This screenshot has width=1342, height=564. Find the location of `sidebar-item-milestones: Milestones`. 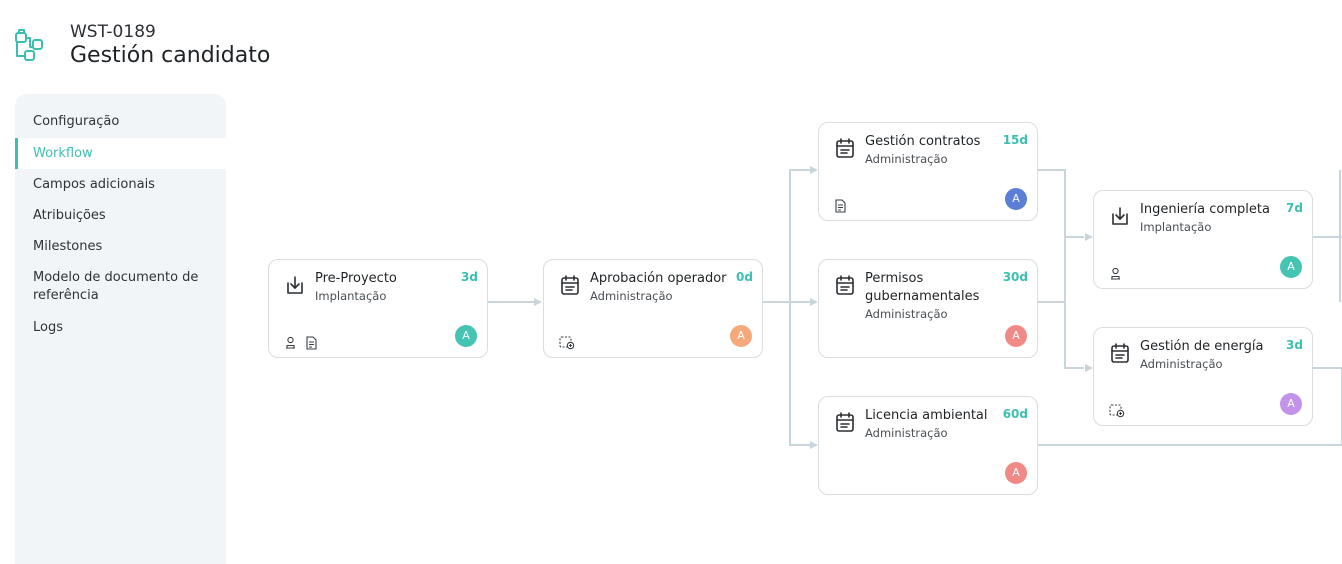

sidebar-item-milestones: Milestones is located at coordinates (120, 247).